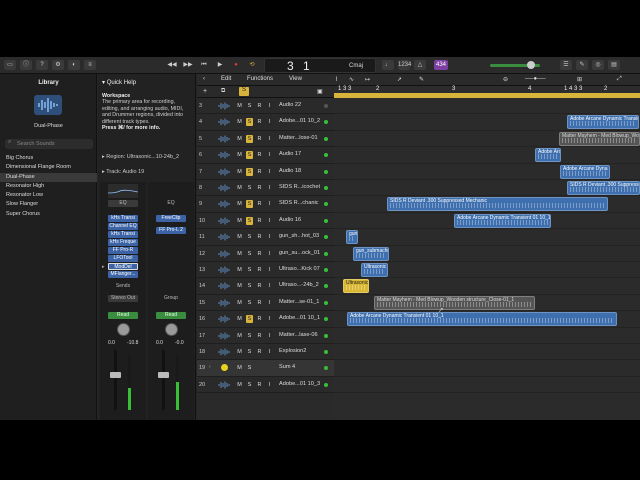  What do you see at coordinates (123, 250) in the screenshot?
I see `plugin-slot-5: FF Pro-R` at bounding box center [123, 250].